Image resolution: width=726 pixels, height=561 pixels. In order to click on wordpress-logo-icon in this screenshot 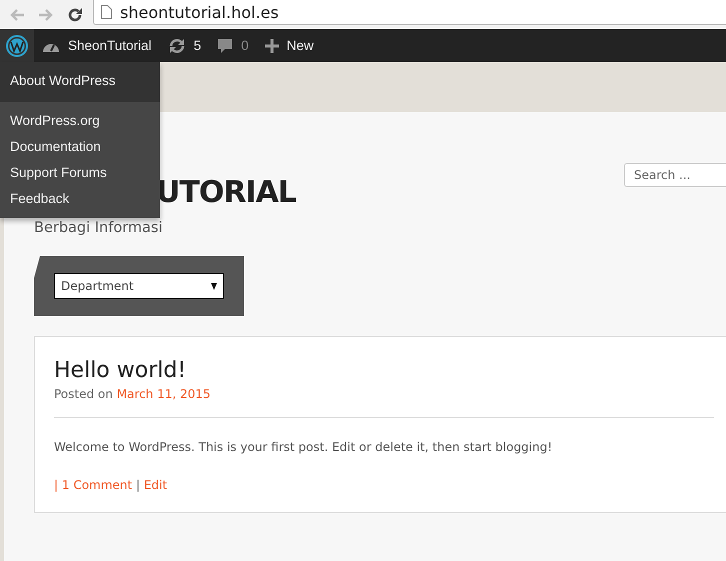, I will do `click(17, 45)`.